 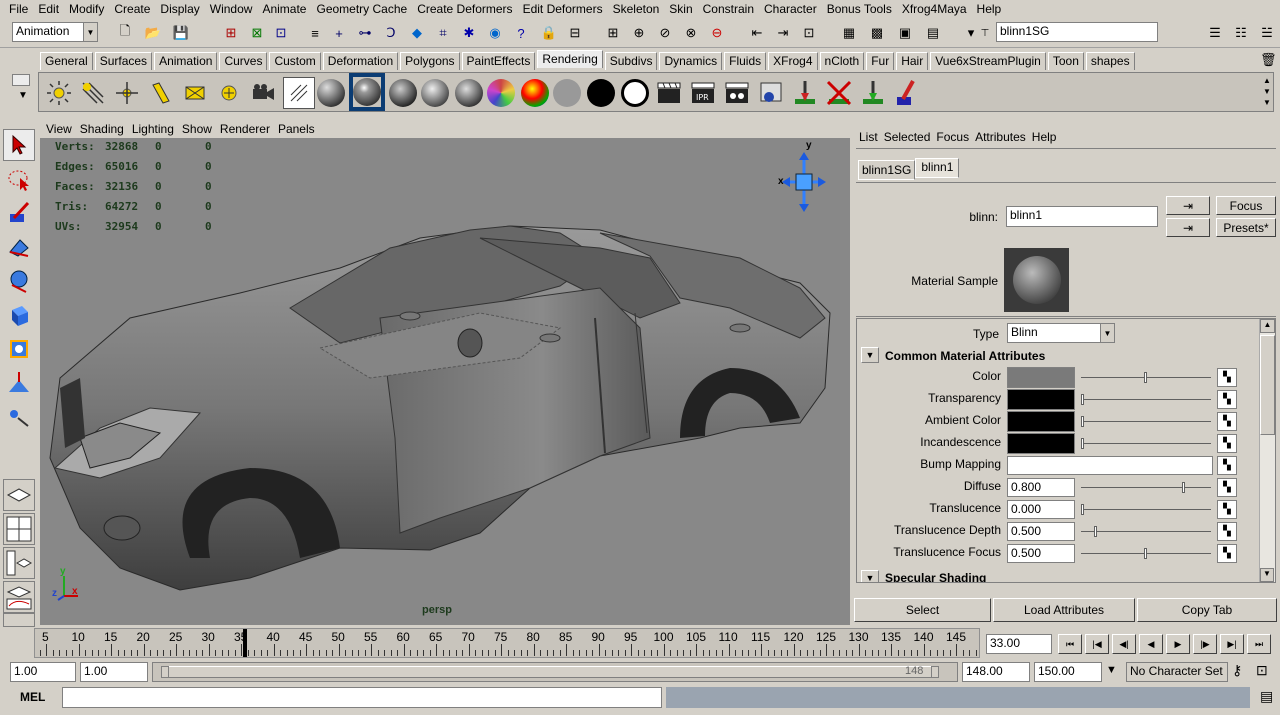 I want to click on translucence-focus-slider-handle, so click(x=1145, y=553).